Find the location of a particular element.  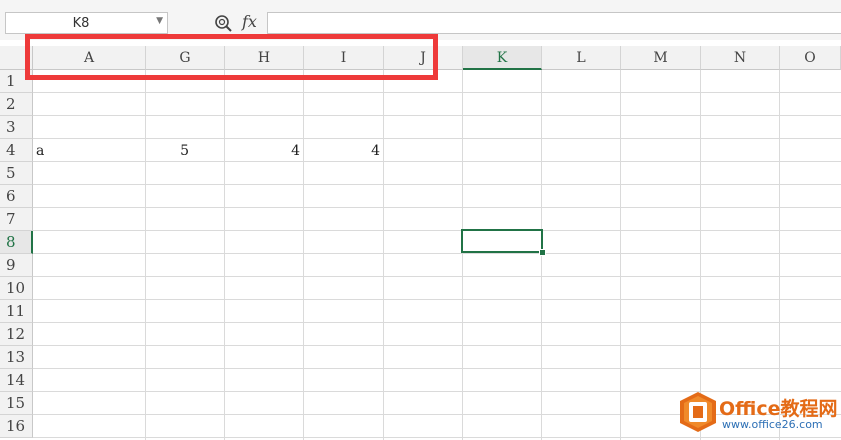

cell-a4: a is located at coordinates (89, 150).